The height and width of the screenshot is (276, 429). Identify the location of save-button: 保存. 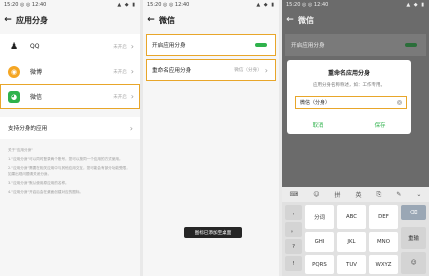
(380, 125).